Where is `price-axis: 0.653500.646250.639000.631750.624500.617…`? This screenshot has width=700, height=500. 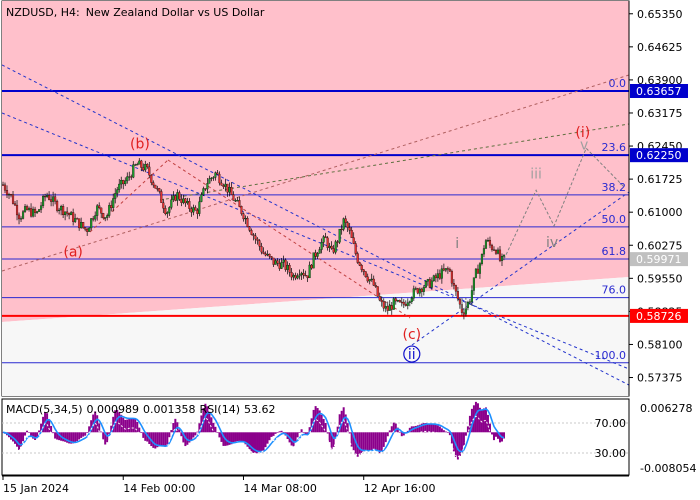
price-axis: 0.653500.646250.639000.631750.624500.617… is located at coordinates (658, 198).